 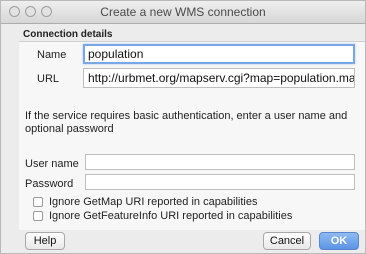 What do you see at coordinates (45, 241) in the screenshot?
I see `help-button: Help` at bounding box center [45, 241].